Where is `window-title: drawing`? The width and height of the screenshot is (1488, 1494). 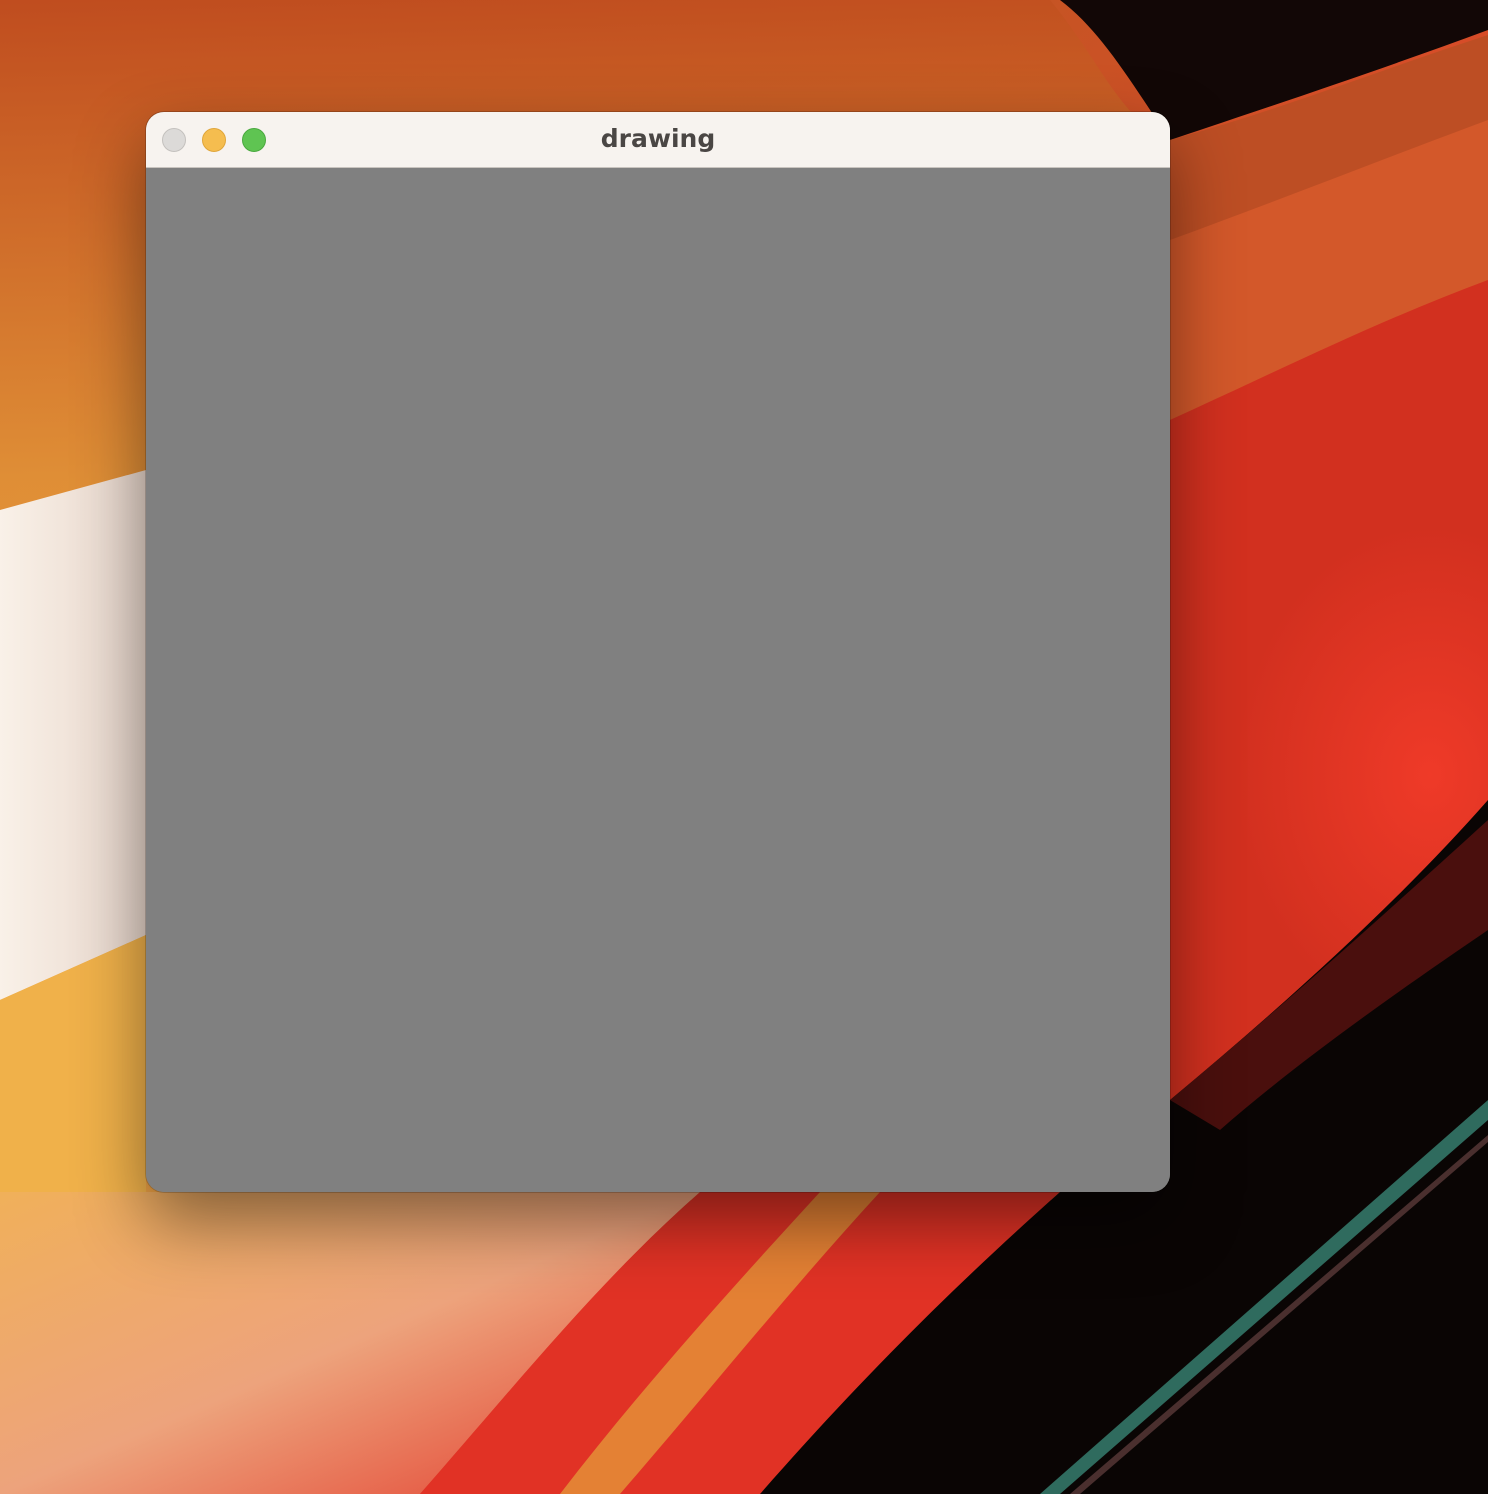 window-title: drawing is located at coordinates (658, 138).